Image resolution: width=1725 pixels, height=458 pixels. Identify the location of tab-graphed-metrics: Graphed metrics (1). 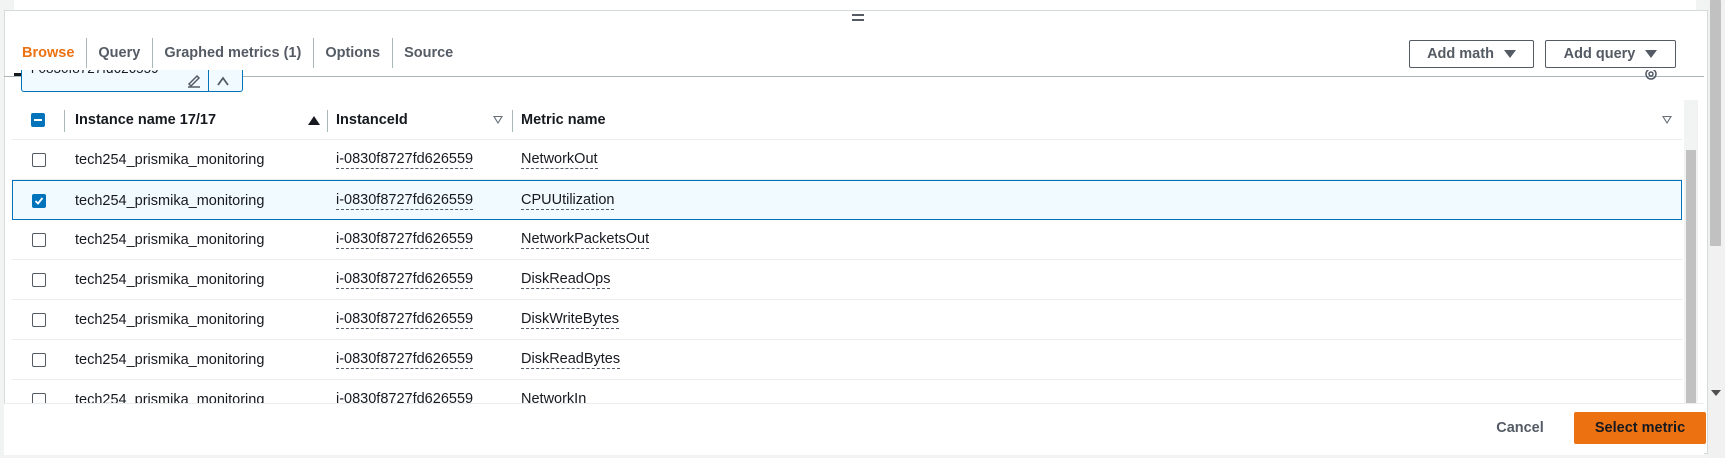
(232, 53).